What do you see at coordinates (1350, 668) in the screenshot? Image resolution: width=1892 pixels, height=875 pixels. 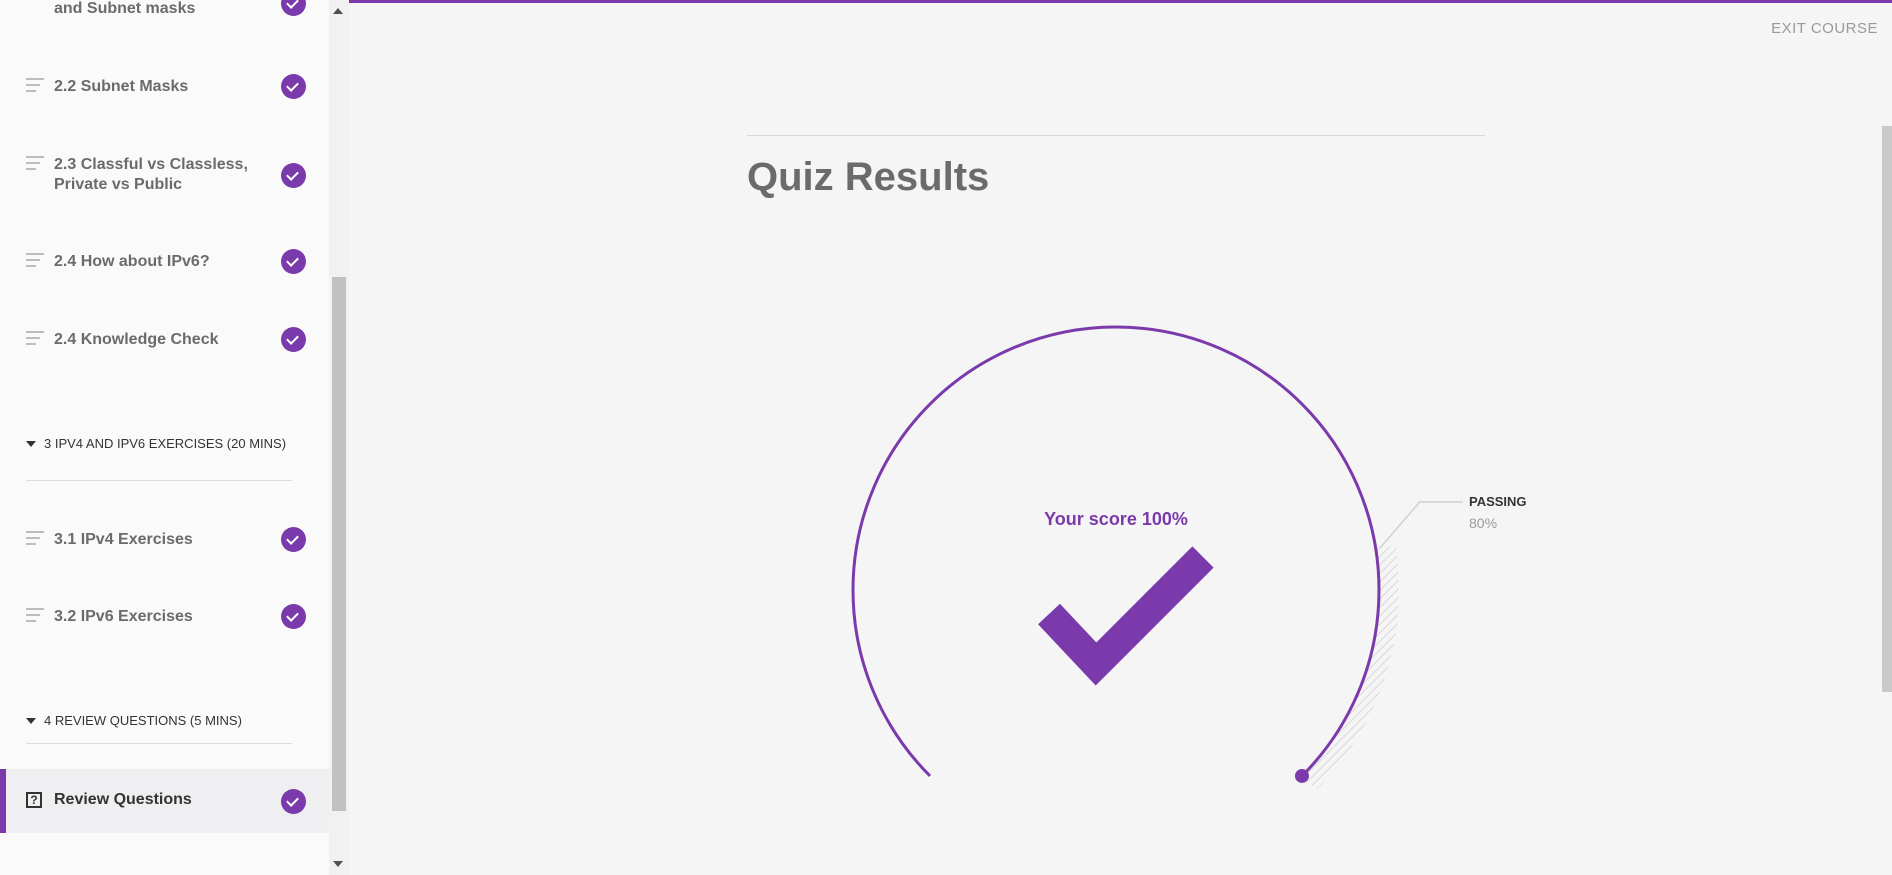 I see `passing-zone` at bounding box center [1350, 668].